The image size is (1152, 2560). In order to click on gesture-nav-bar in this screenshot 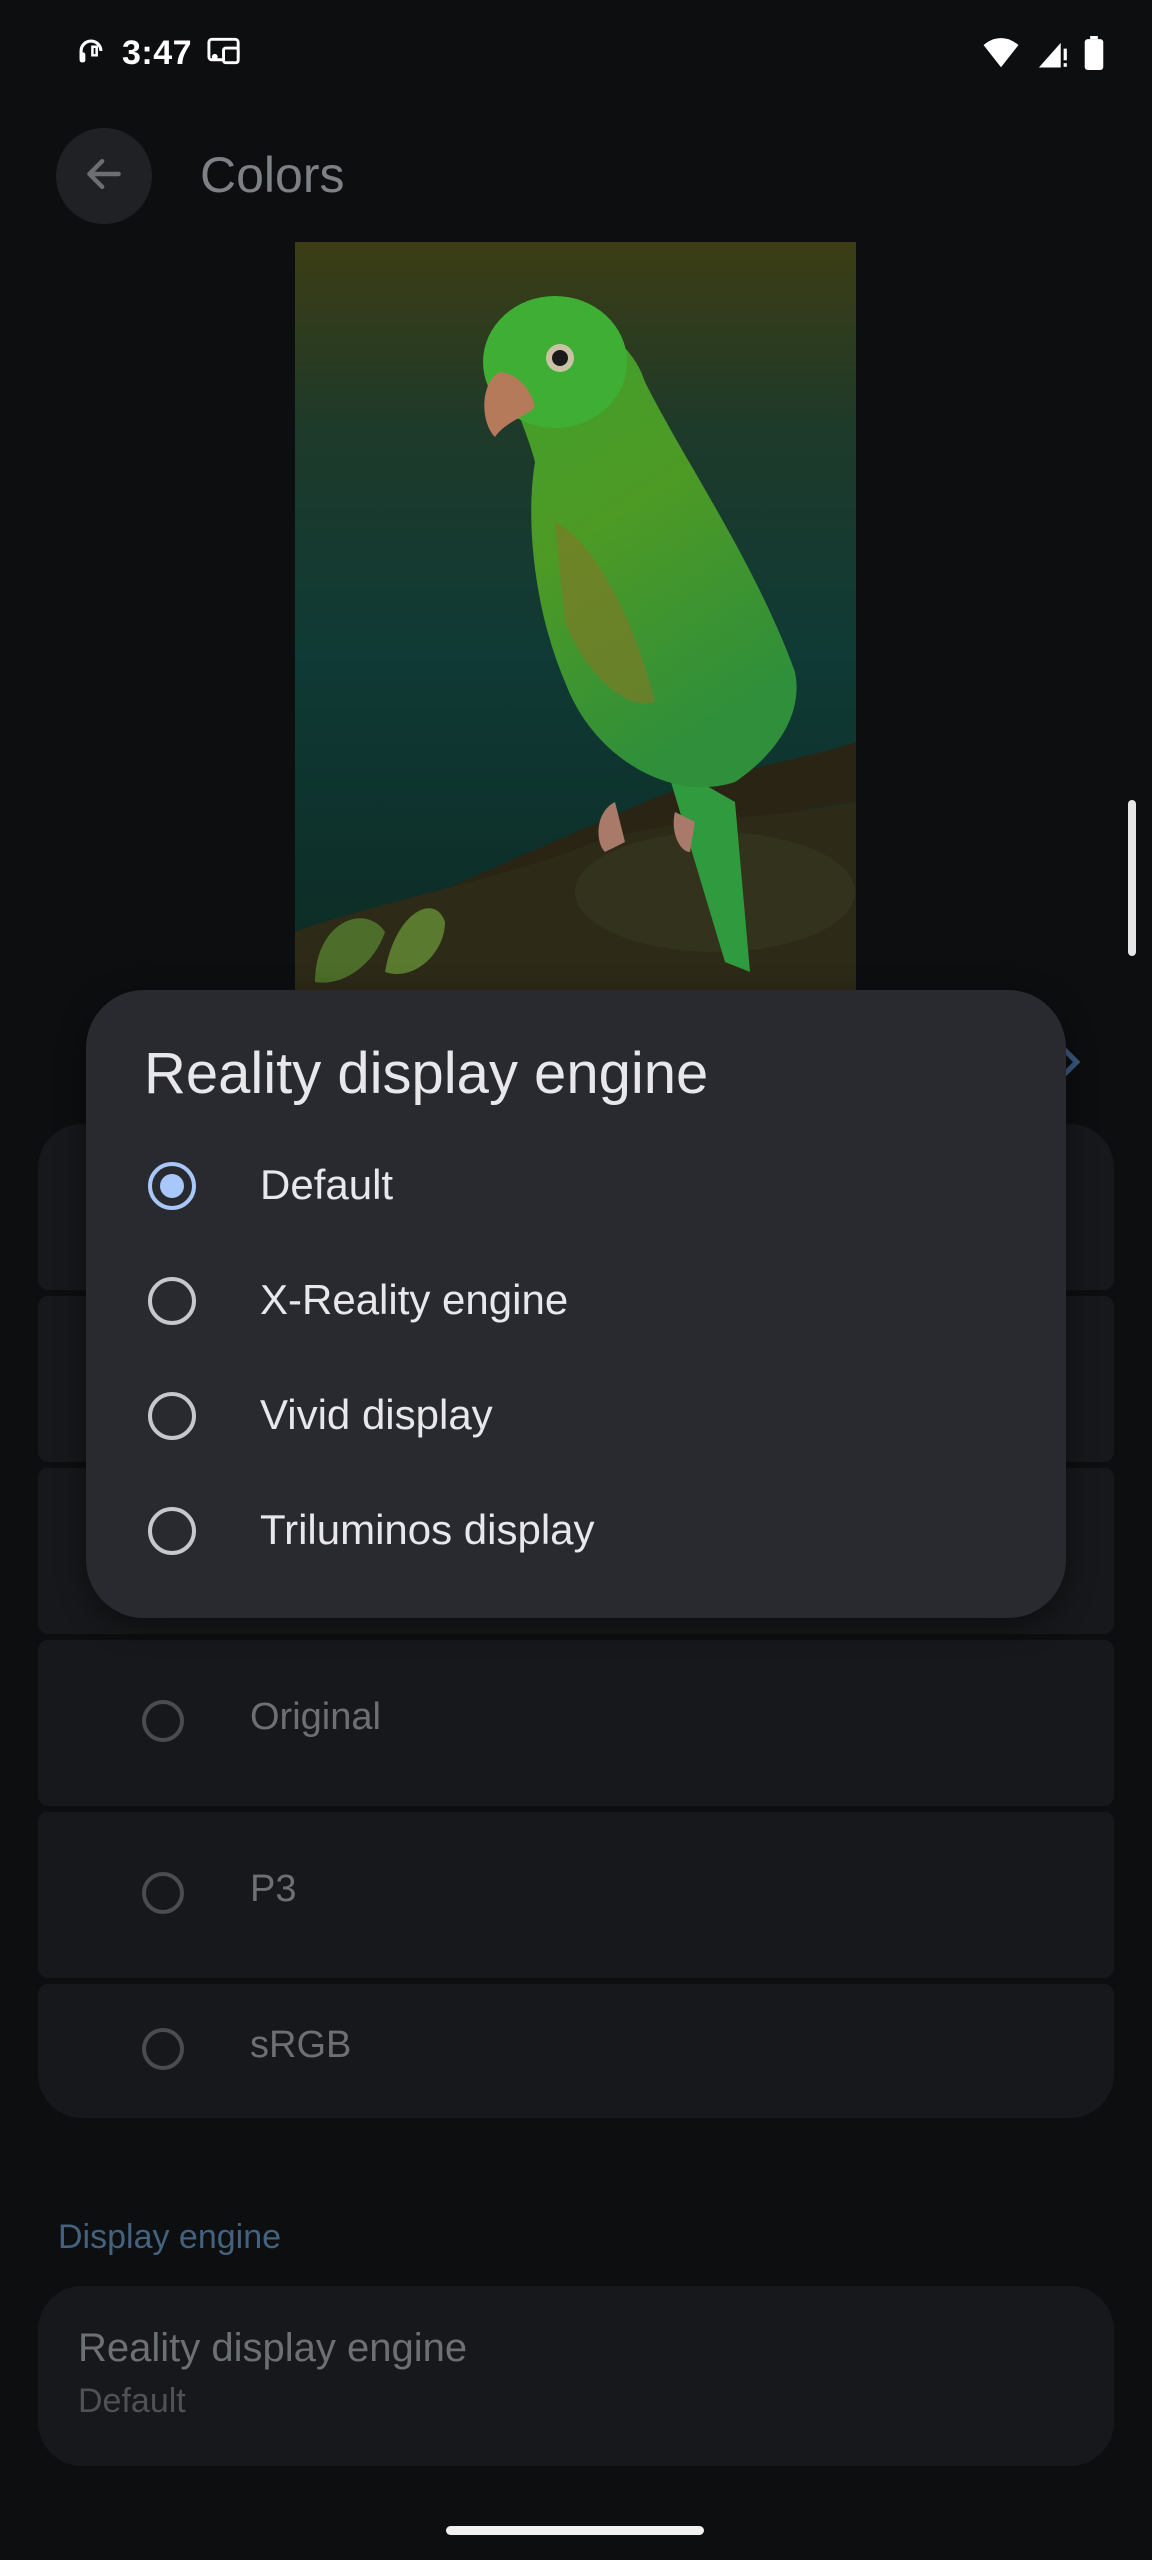, I will do `click(575, 2530)`.